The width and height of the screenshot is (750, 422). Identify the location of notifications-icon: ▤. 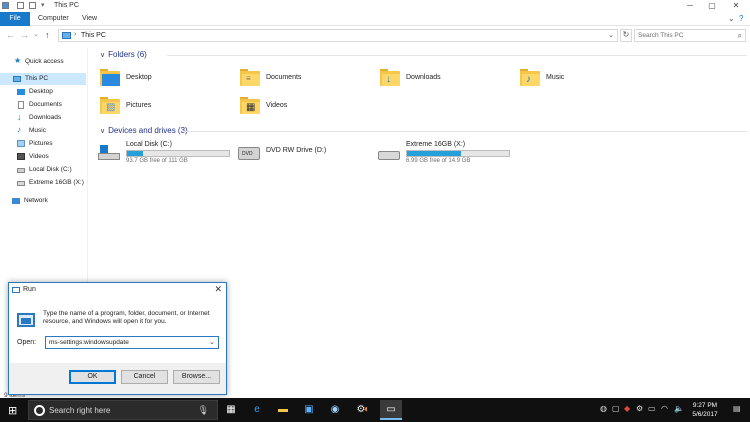
(737, 408).